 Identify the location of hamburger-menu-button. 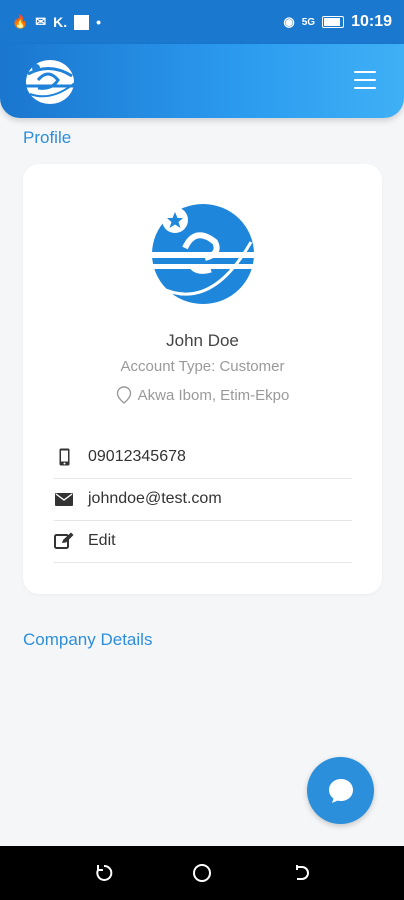
(365, 80).